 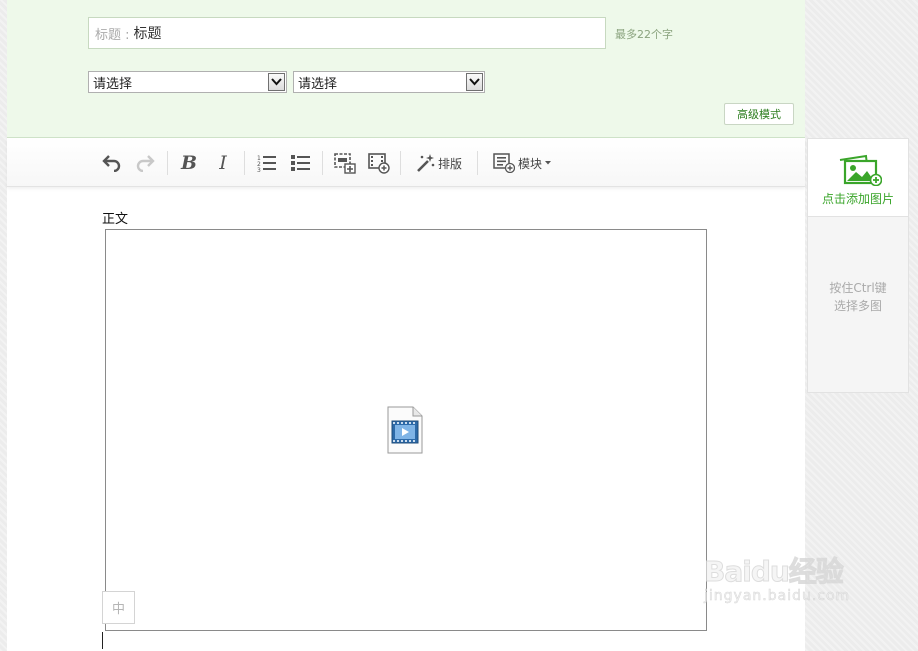 I want to click on caret-down-icon, so click(x=548, y=163).